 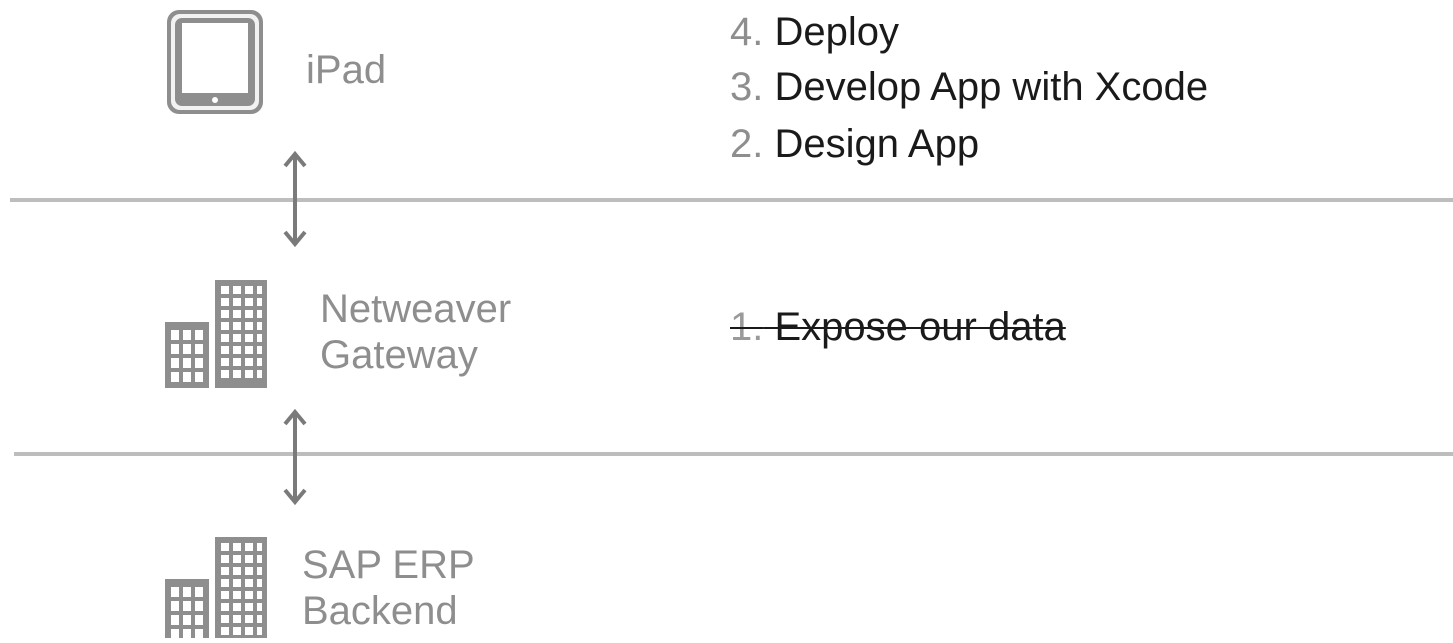 What do you see at coordinates (399, 355) in the screenshot?
I see `tier-label-gateway-line2: Gateway` at bounding box center [399, 355].